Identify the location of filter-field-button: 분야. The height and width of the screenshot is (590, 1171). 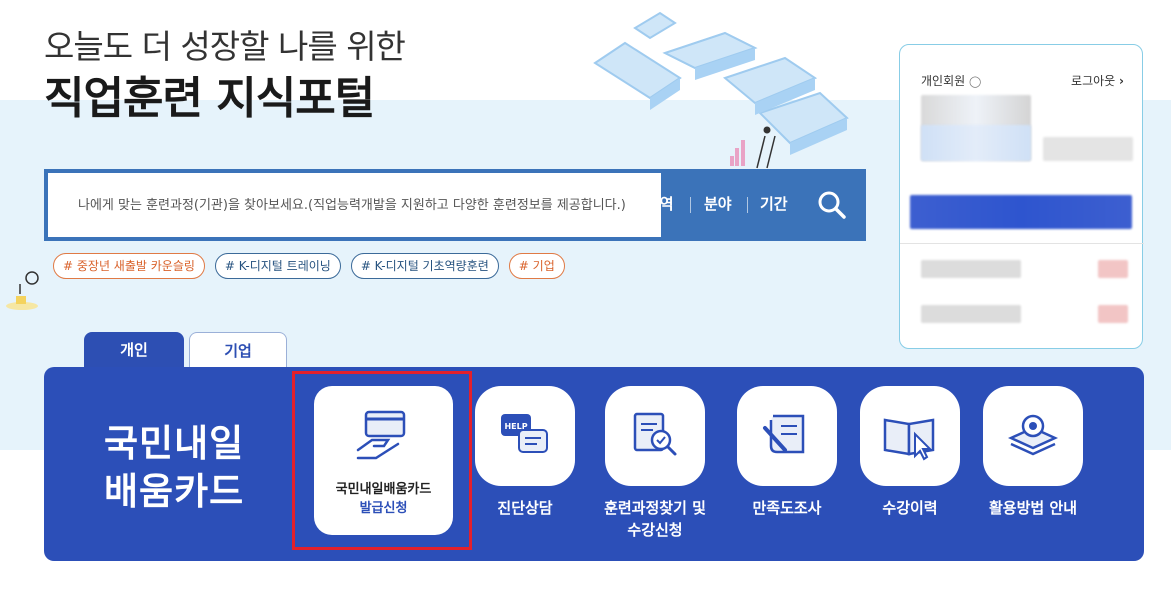
(718, 203).